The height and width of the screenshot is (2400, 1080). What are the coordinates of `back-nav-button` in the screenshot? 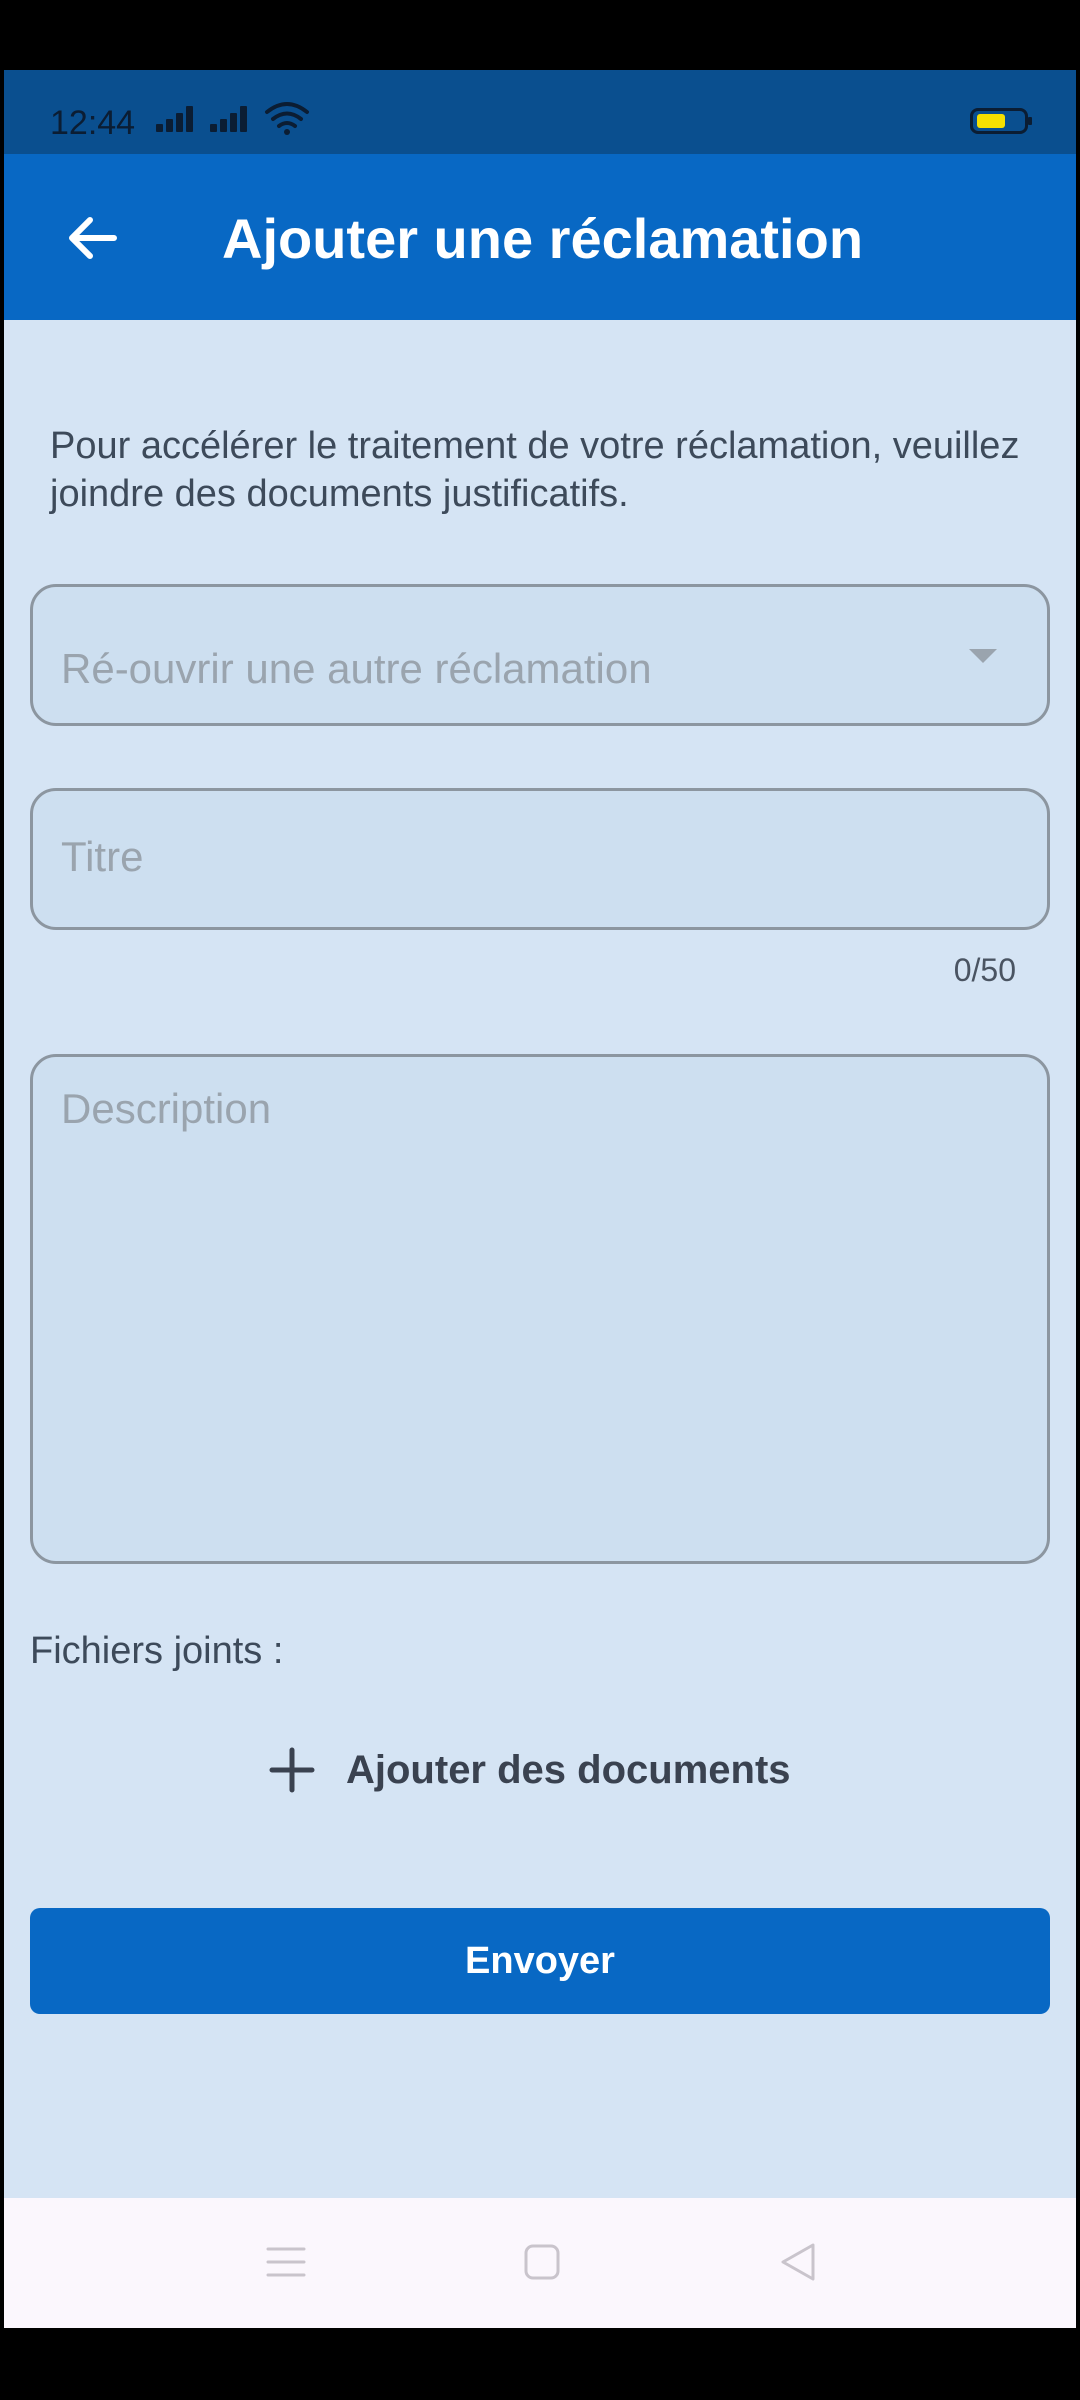 It's located at (798, 2262).